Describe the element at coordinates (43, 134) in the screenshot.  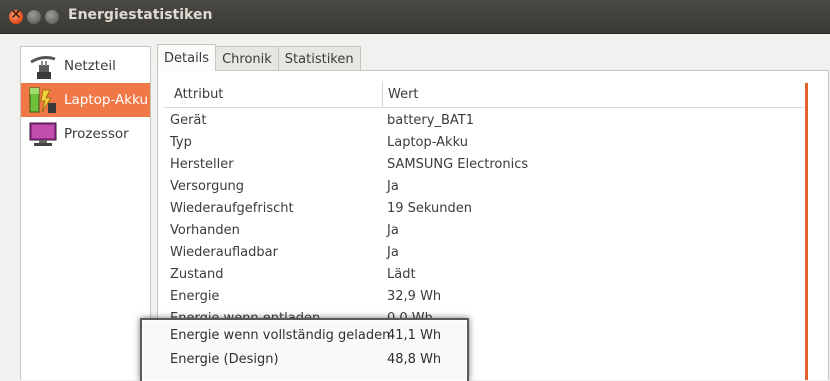
I see `monitor-icon` at that location.